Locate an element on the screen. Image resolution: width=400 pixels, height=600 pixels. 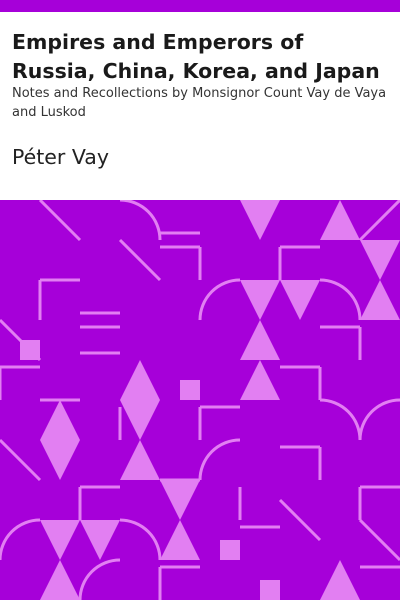
book-author: Péter Vay is located at coordinates (60, 157).